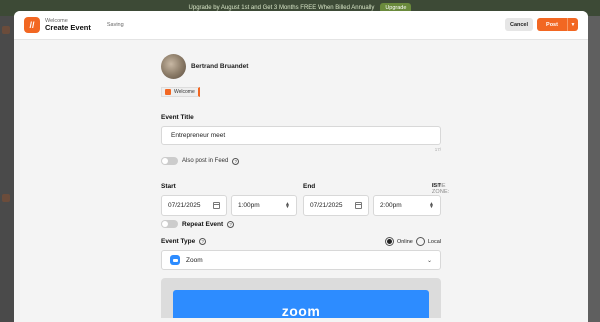 The height and width of the screenshot is (322, 600). What do you see at coordinates (420, 241) in the screenshot?
I see `local-radio` at bounding box center [420, 241].